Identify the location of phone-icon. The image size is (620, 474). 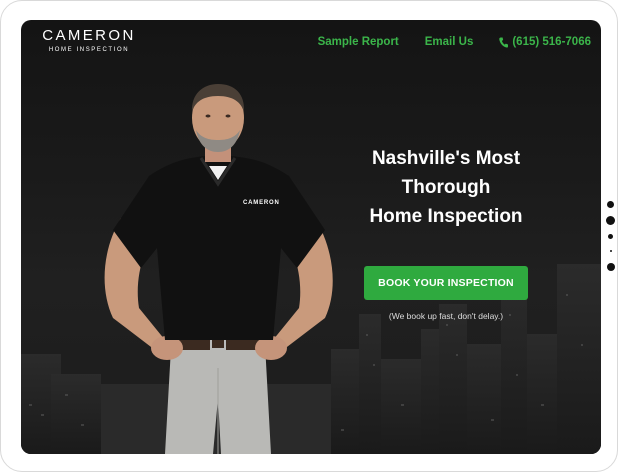
(504, 42).